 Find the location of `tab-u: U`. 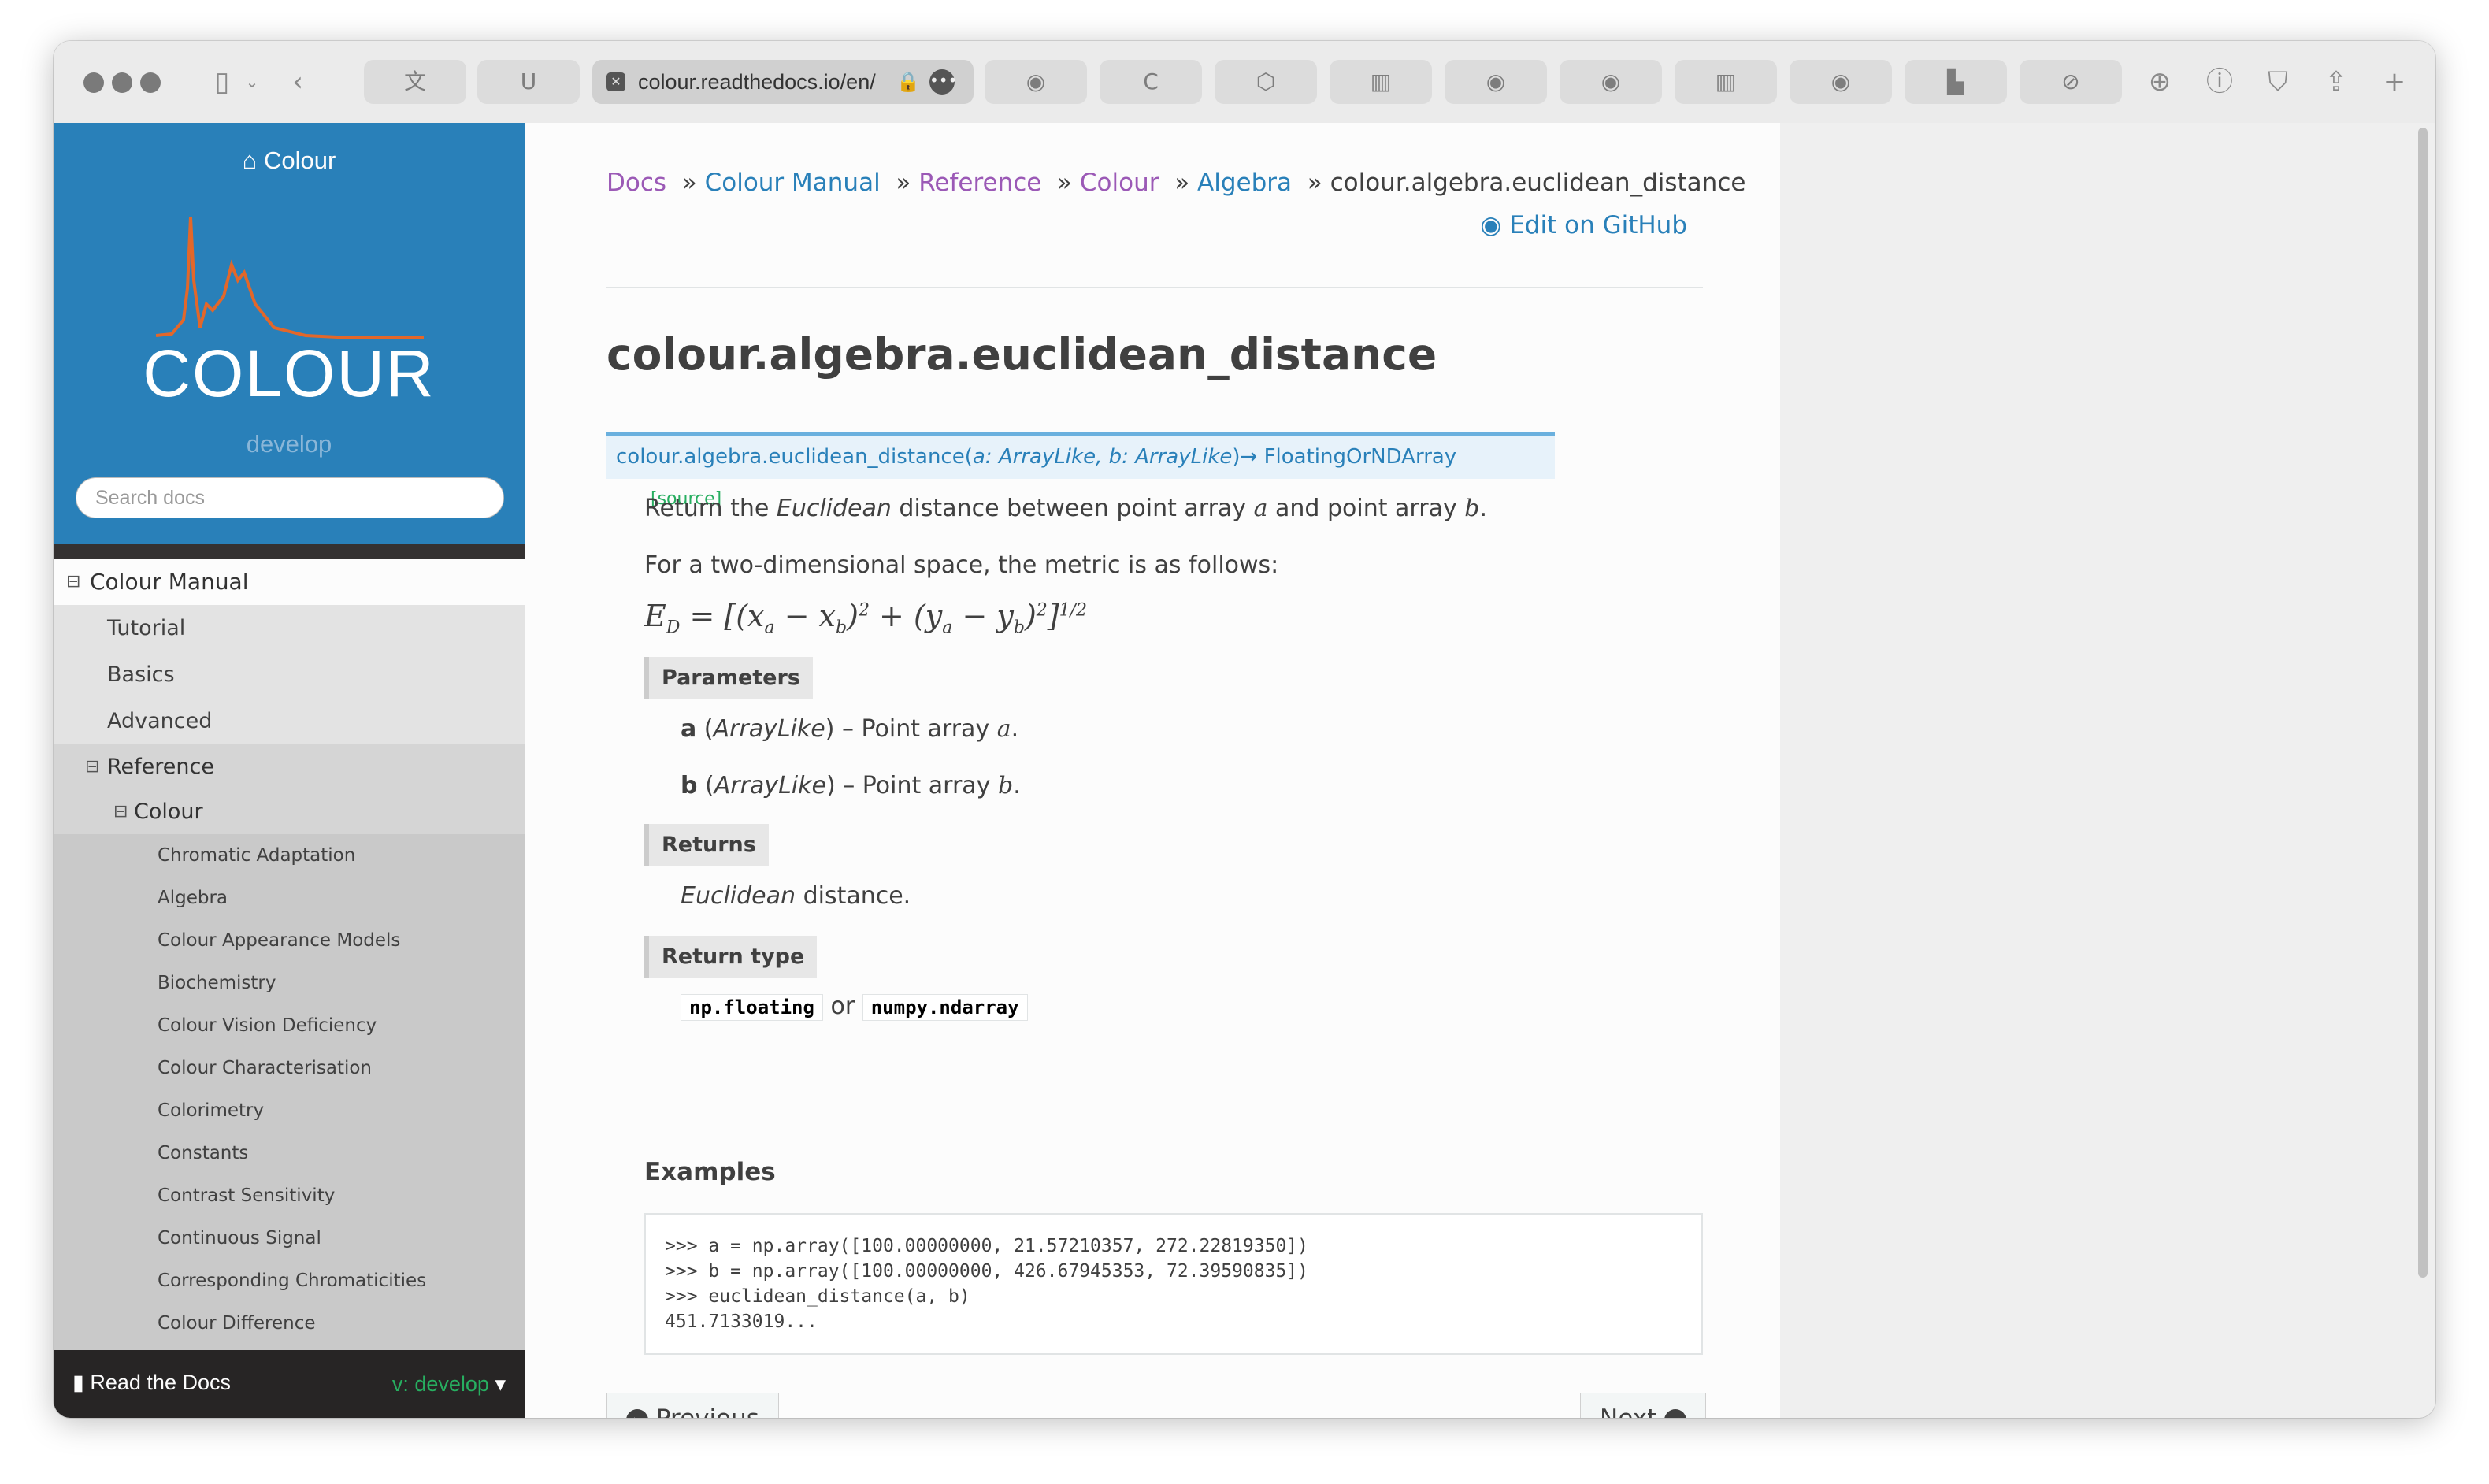

tab-u: U is located at coordinates (528, 82).